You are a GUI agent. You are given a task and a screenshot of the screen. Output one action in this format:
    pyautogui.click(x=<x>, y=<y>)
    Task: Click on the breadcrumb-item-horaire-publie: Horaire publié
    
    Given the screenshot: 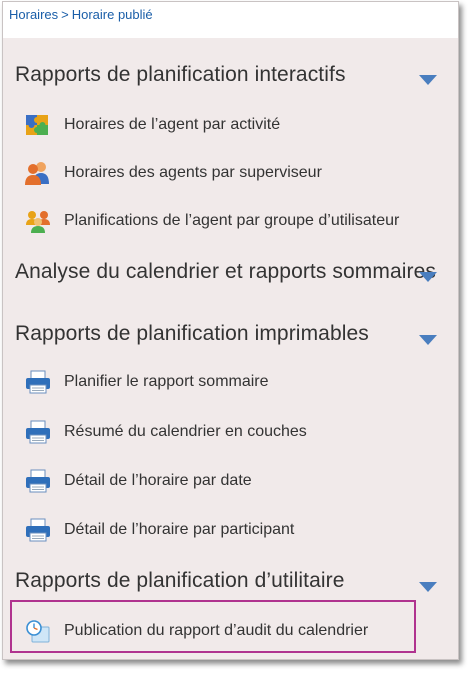 What is the action you would take?
    pyautogui.click(x=112, y=14)
    